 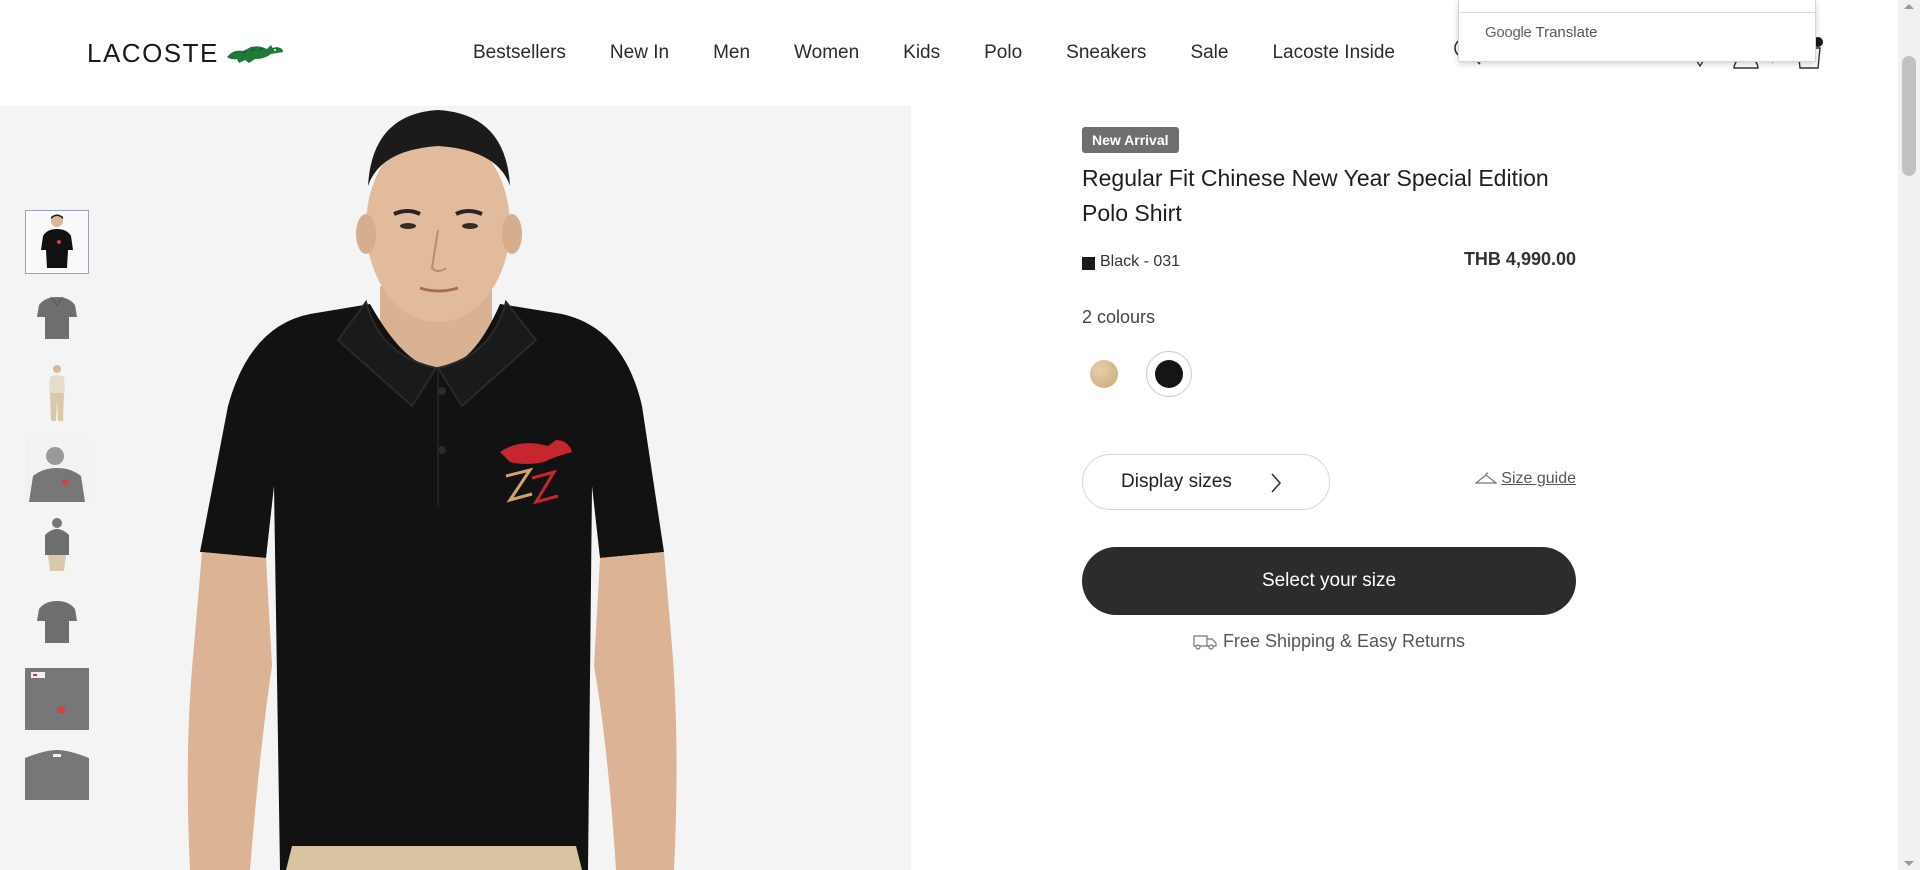 I want to click on new-arrival-badge: New Arrival, so click(x=1130, y=140).